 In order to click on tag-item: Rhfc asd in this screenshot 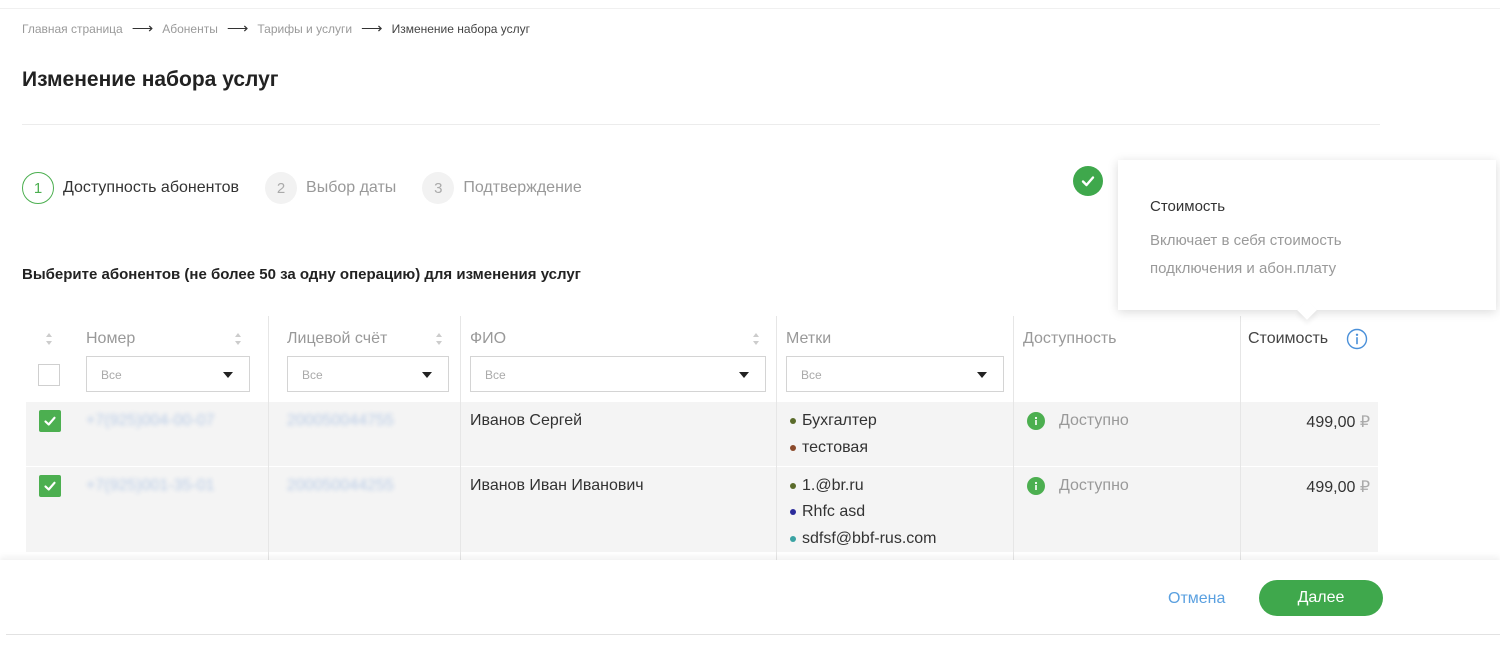, I will do `click(827, 512)`.